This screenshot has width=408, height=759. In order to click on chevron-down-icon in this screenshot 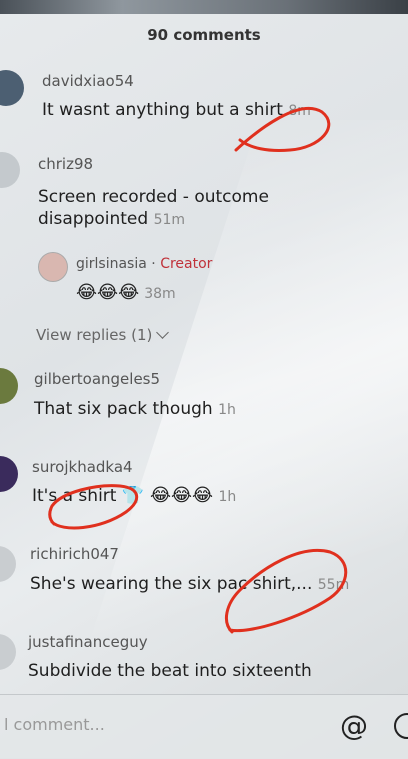, I will do `click(163, 332)`.